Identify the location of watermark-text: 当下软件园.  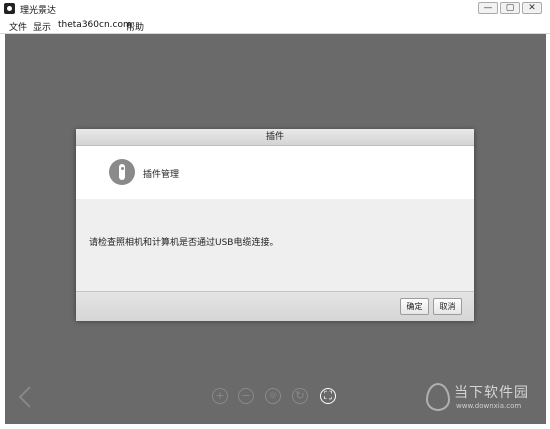
(491, 393).